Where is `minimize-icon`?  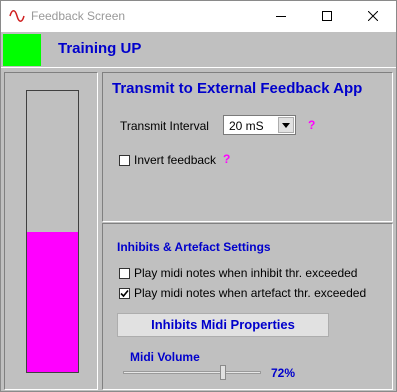 minimize-icon is located at coordinates (281, 16).